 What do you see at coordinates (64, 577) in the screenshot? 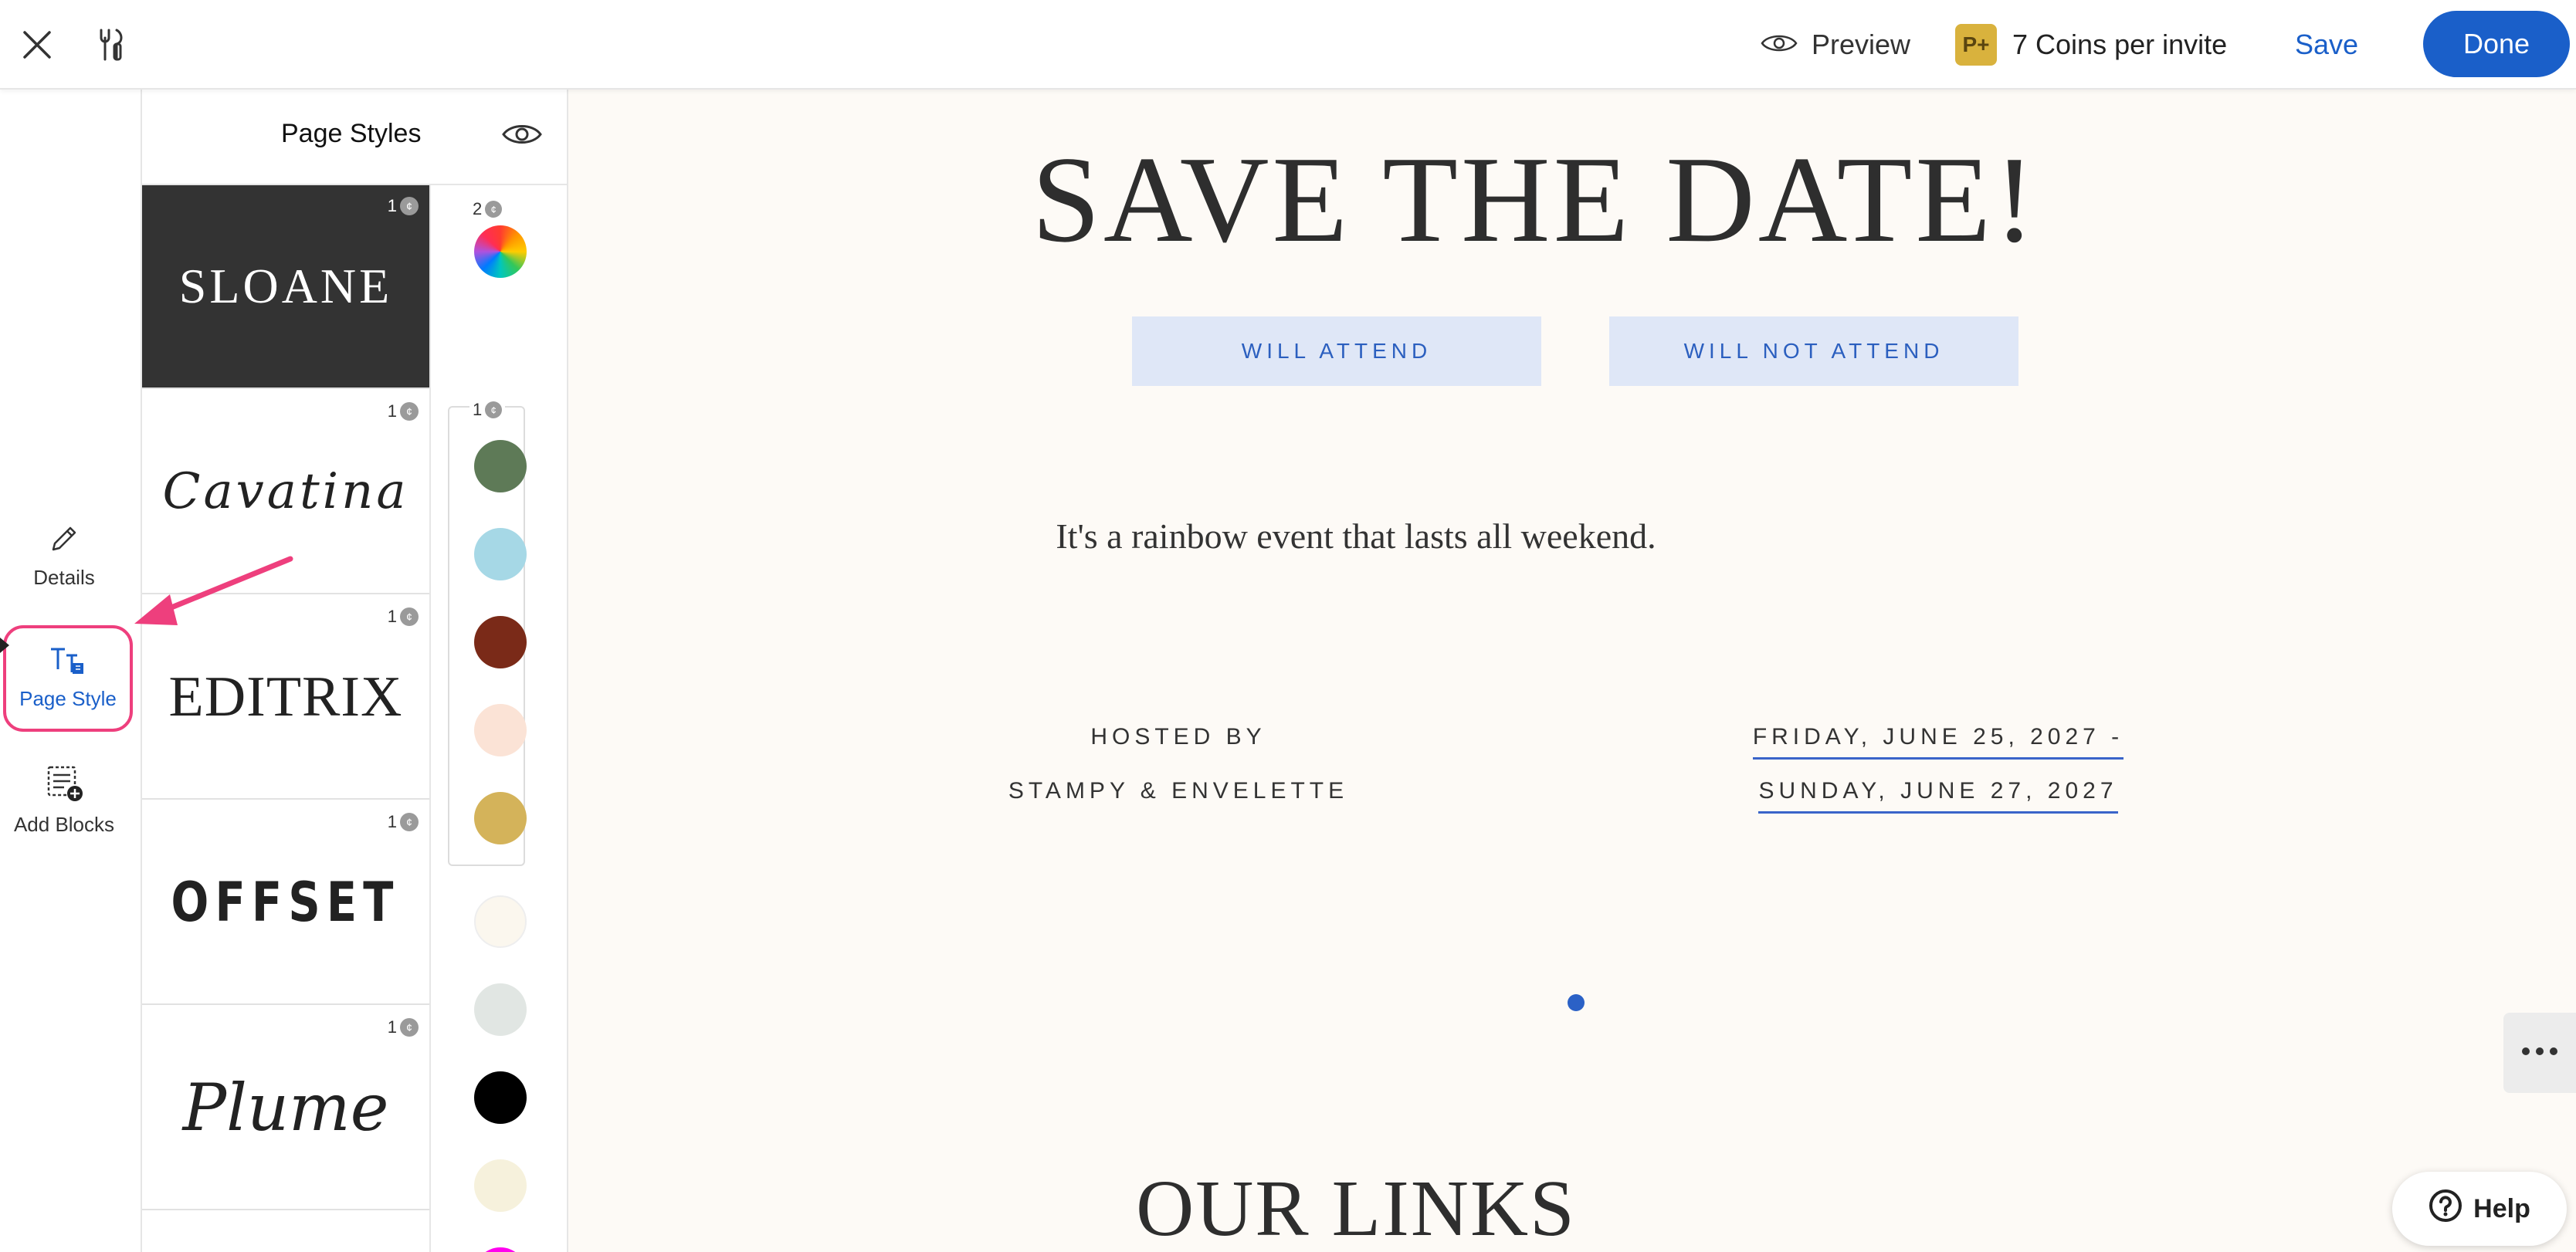
I see `rail-item-label: Details` at bounding box center [64, 577].